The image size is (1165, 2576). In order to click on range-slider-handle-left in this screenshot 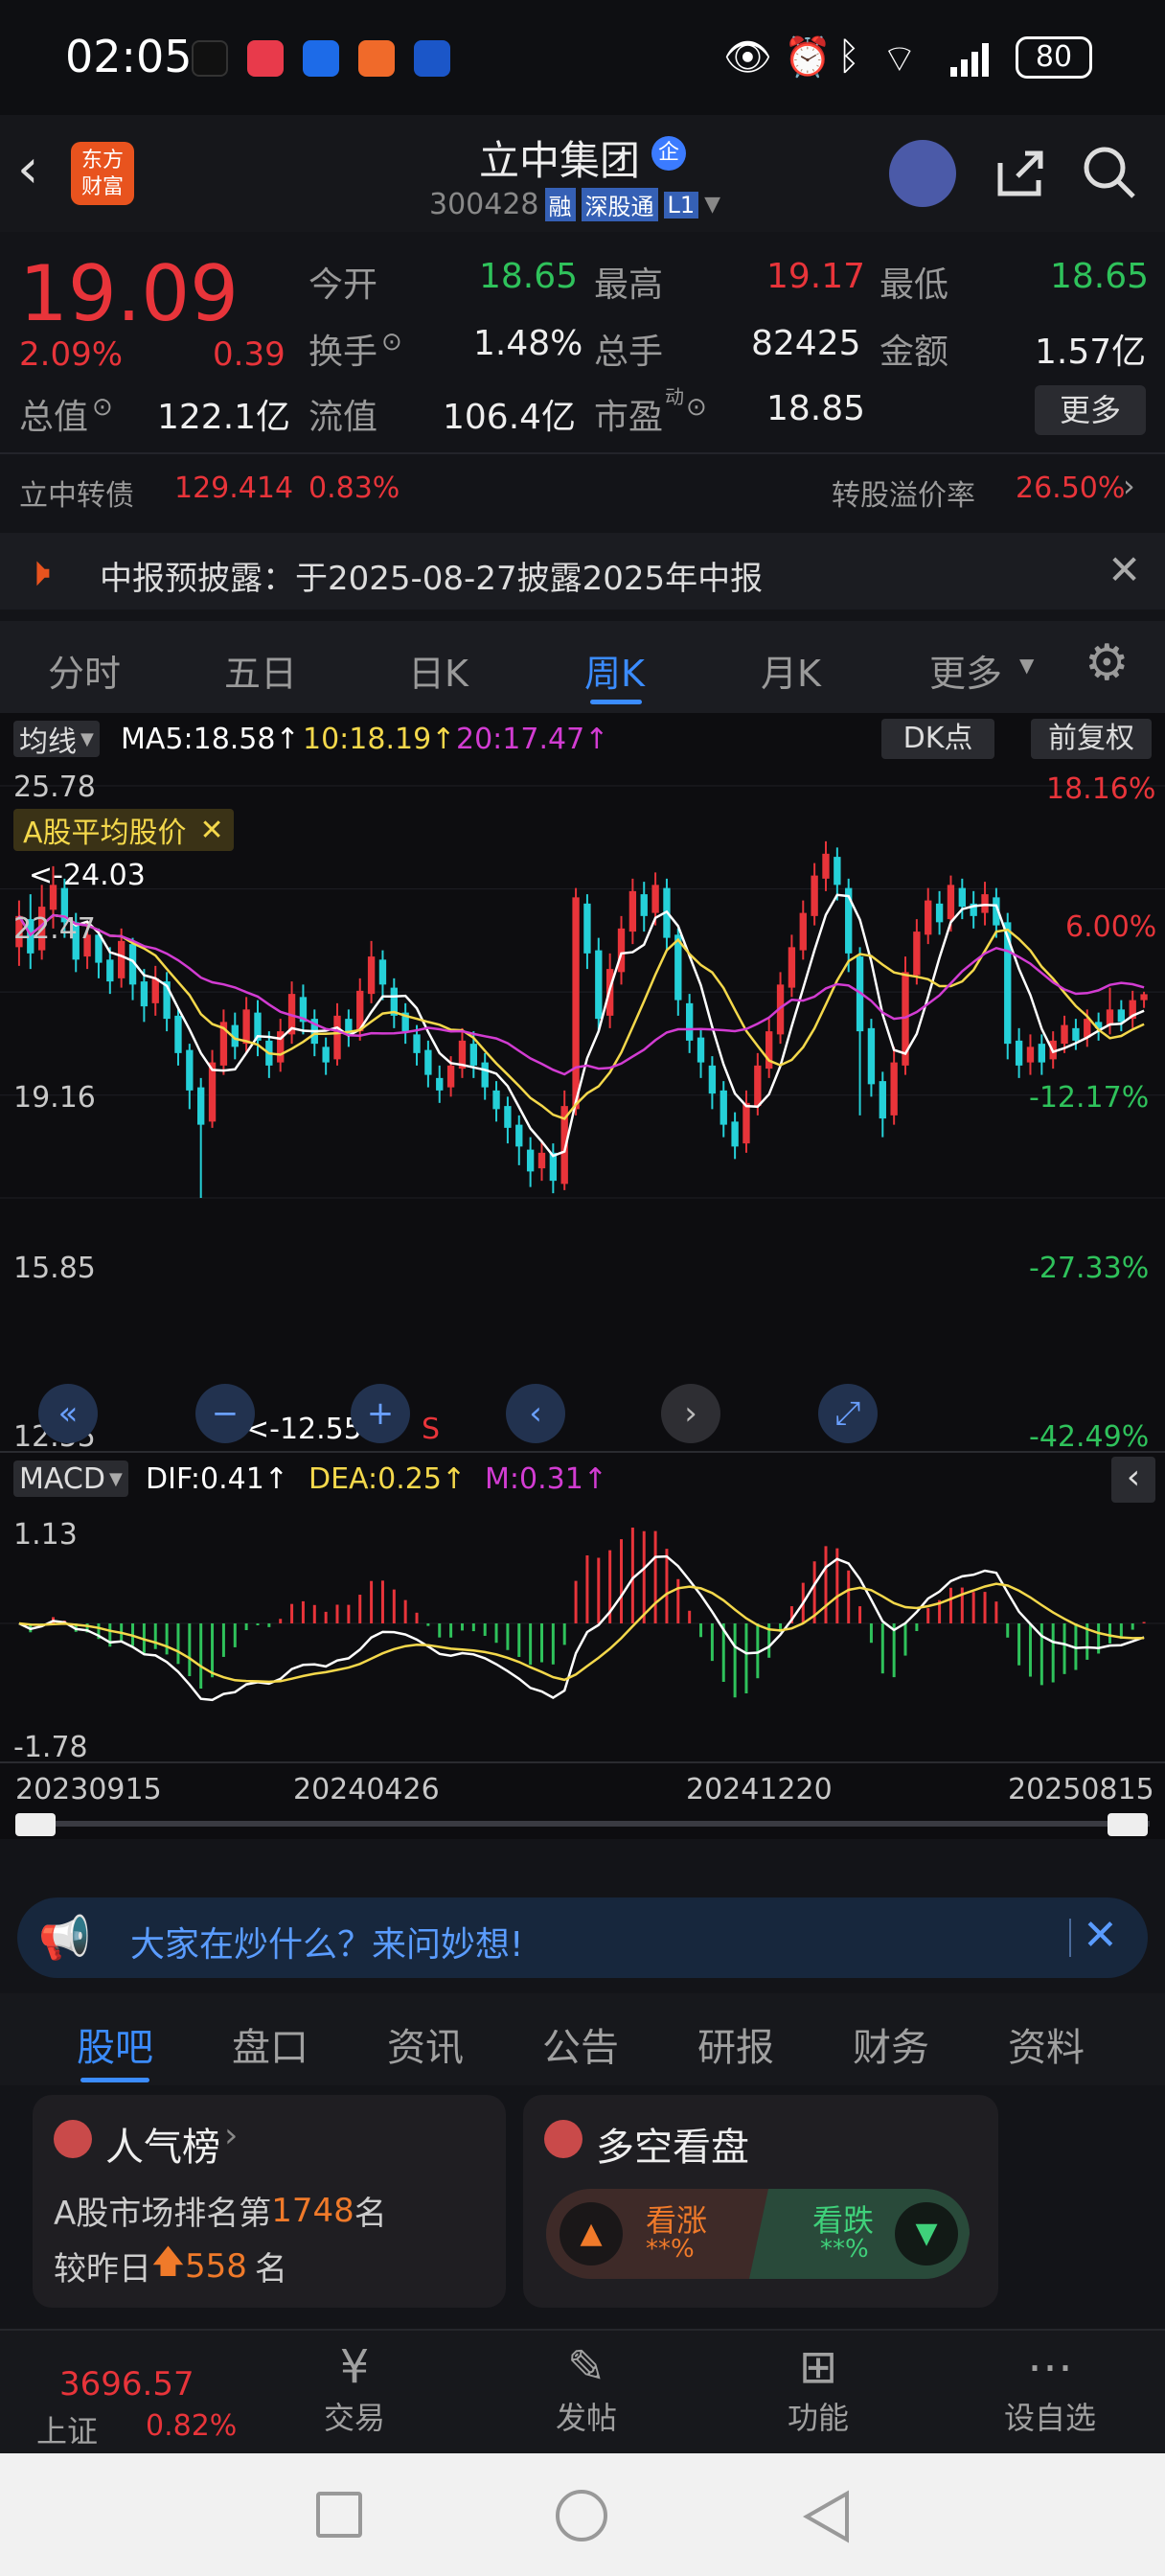, I will do `click(35, 1824)`.